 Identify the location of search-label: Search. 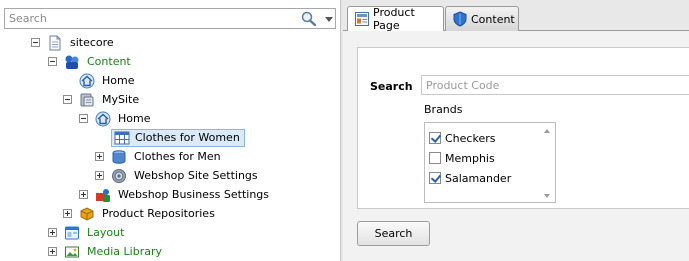
(391, 86).